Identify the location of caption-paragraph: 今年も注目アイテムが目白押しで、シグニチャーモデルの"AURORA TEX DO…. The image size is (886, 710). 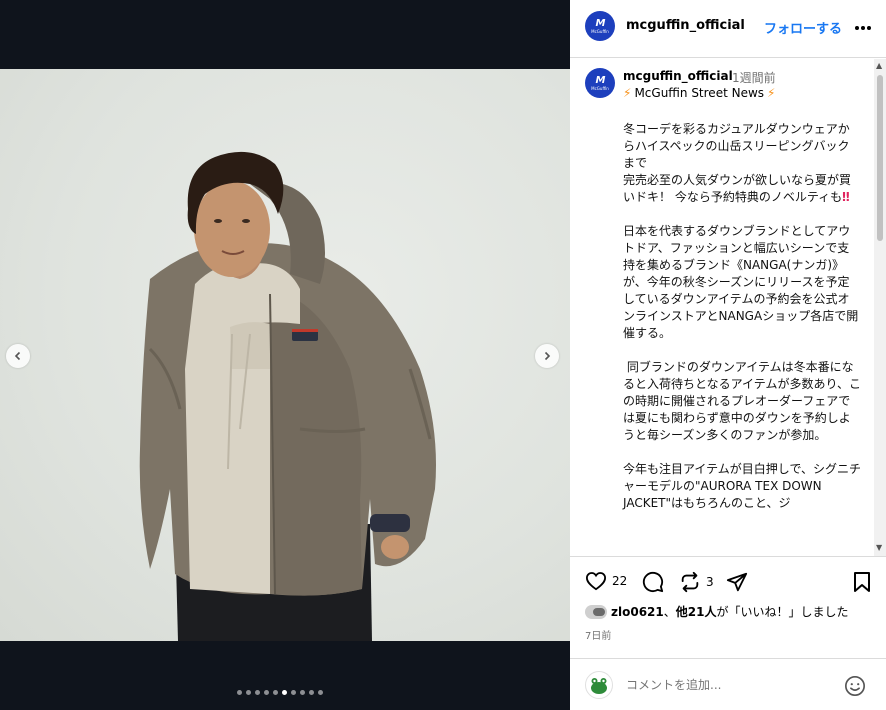
(742, 486).